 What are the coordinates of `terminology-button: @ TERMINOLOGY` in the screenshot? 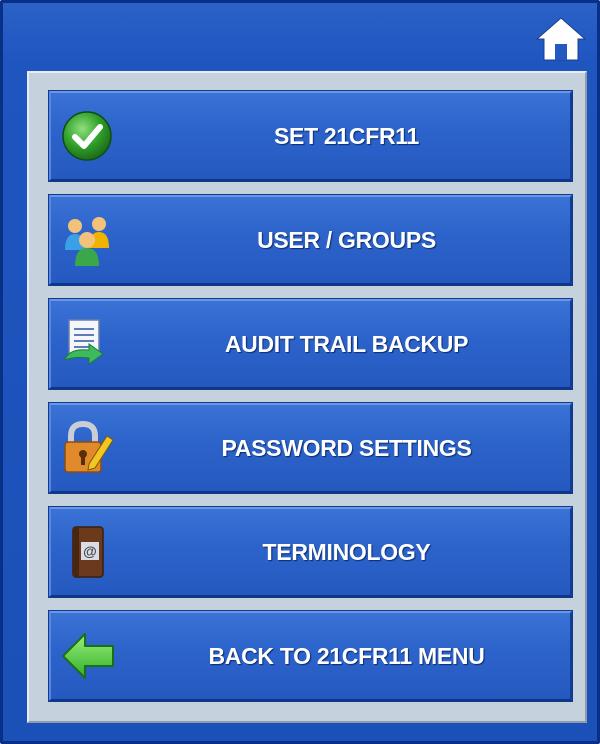 It's located at (310, 552).